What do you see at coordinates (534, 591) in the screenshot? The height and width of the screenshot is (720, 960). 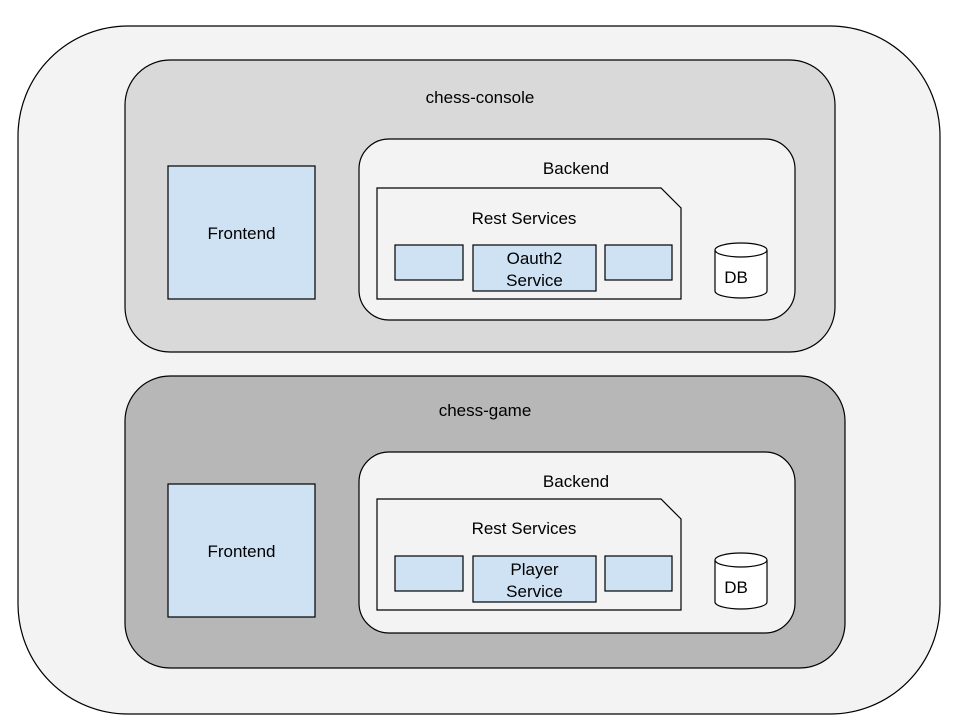 I see `player-service-label-line2: Service` at bounding box center [534, 591].